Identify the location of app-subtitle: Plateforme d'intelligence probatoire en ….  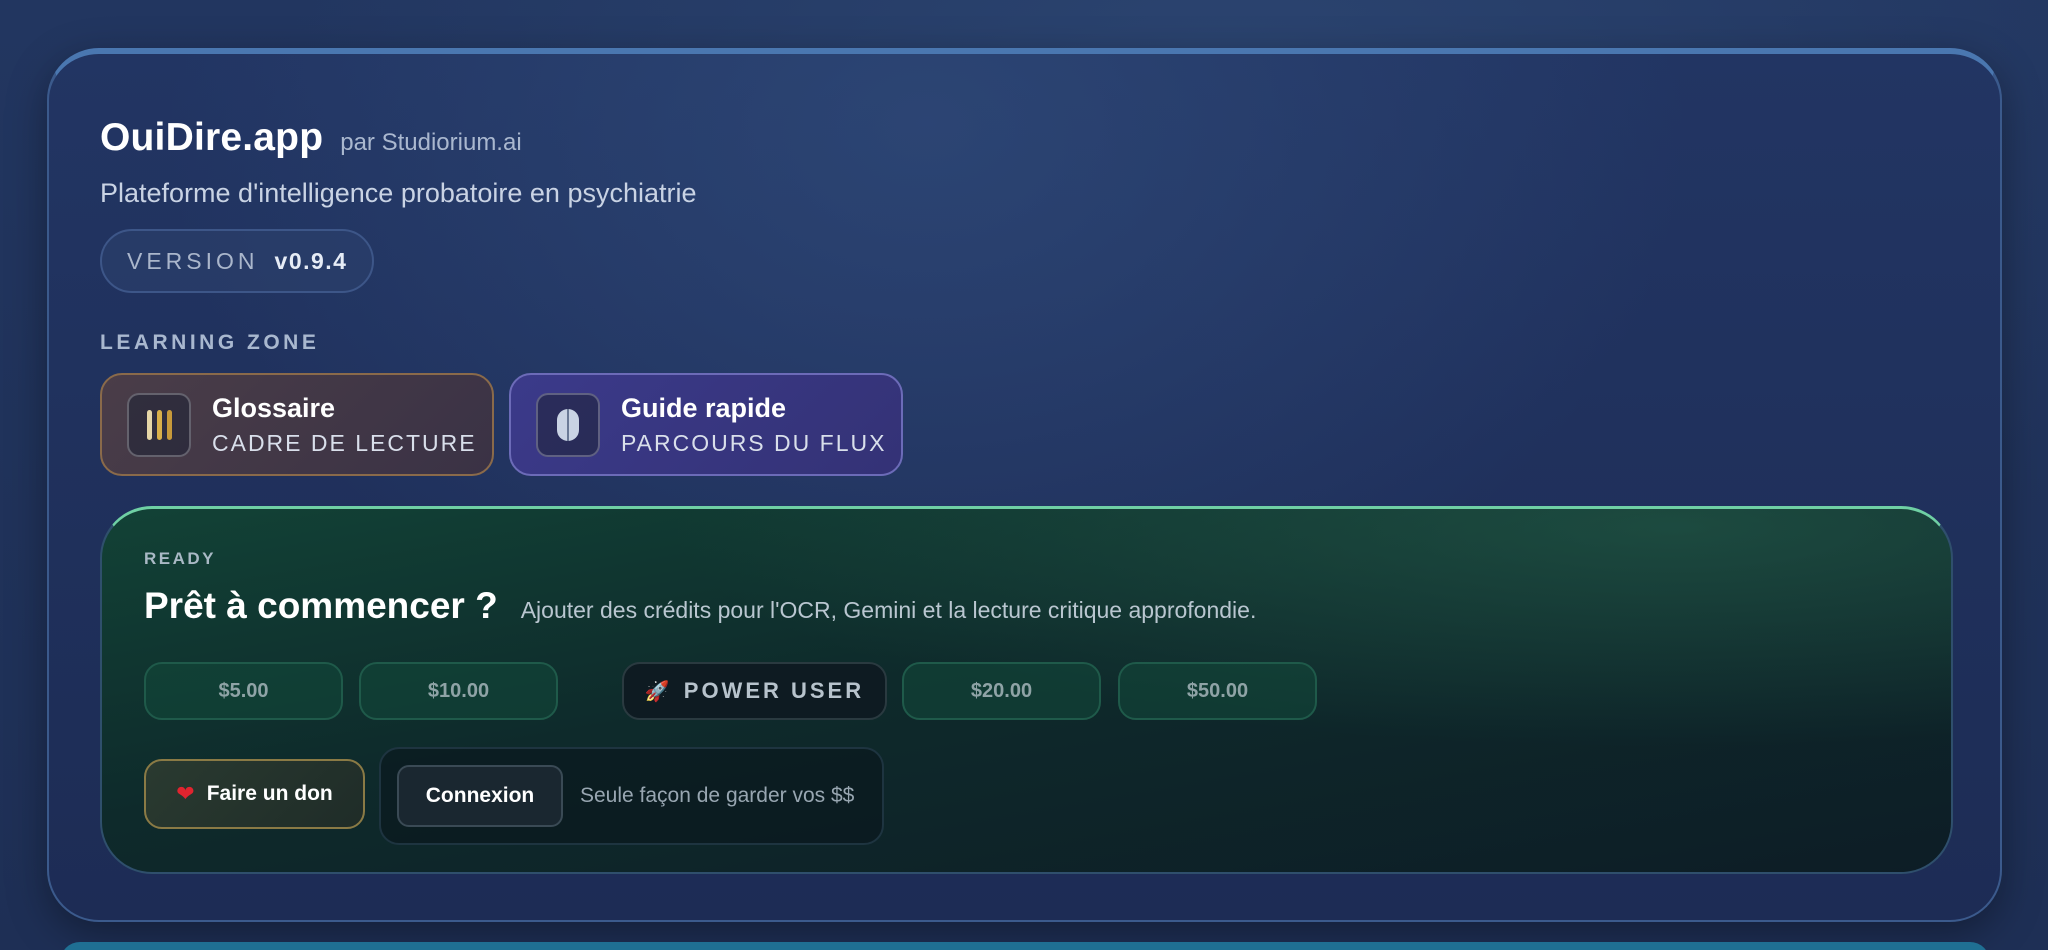
(398, 193).